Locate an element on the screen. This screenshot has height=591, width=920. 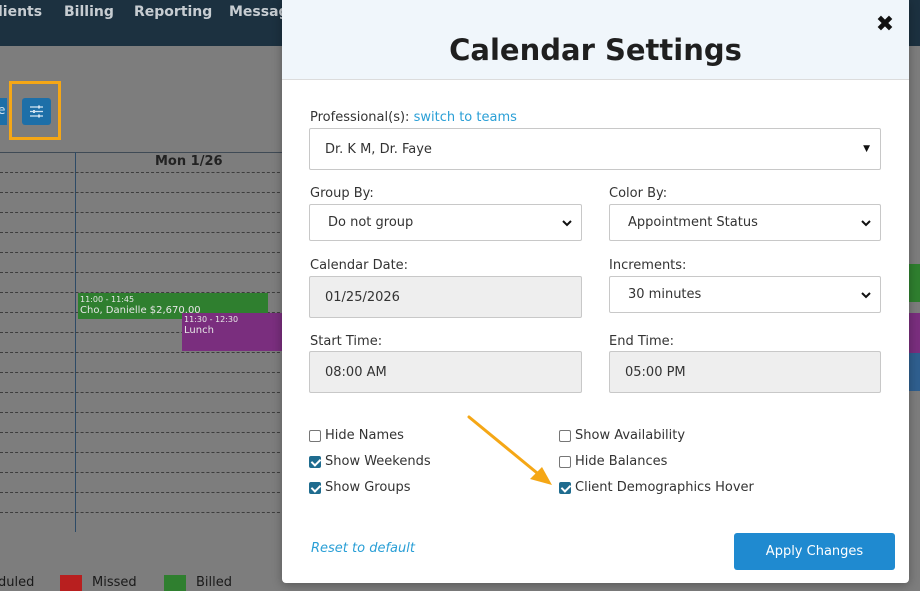
calendar-date-label: Calendar Date: is located at coordinates (359, 265).